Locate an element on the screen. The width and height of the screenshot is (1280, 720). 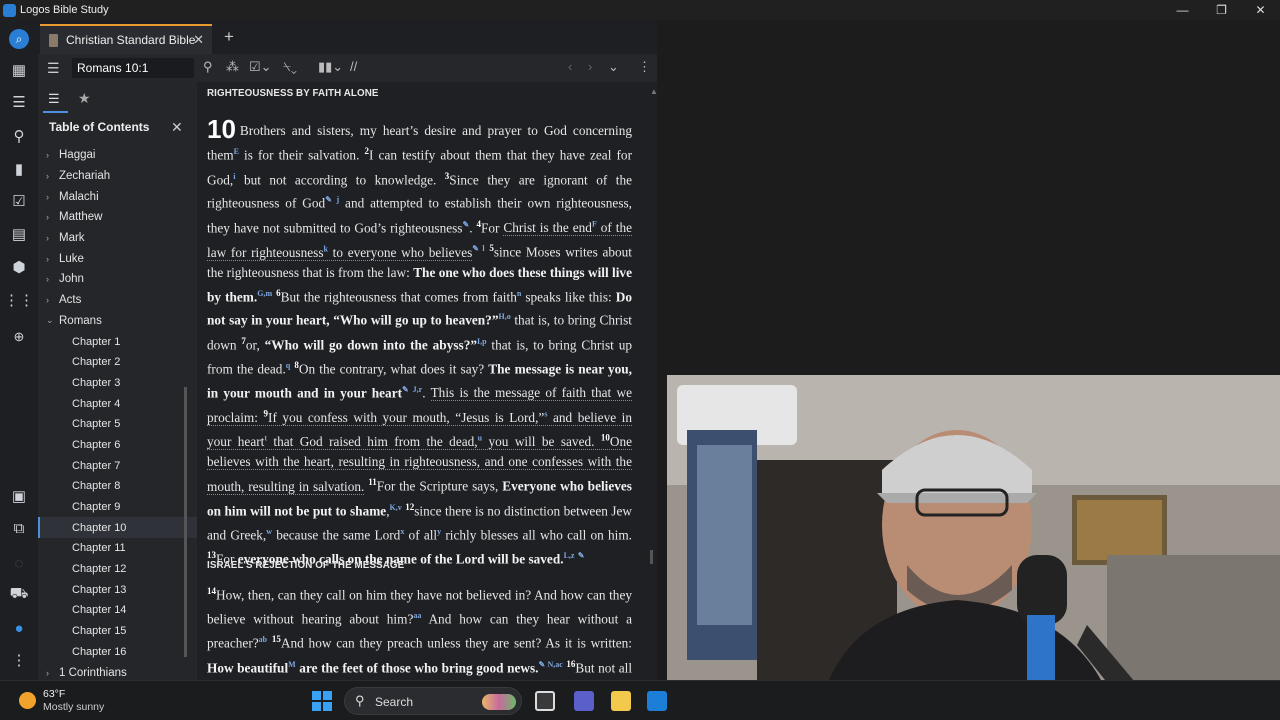
toc-chapter-item: Chapter 15 is located at coordinates (117, 631).